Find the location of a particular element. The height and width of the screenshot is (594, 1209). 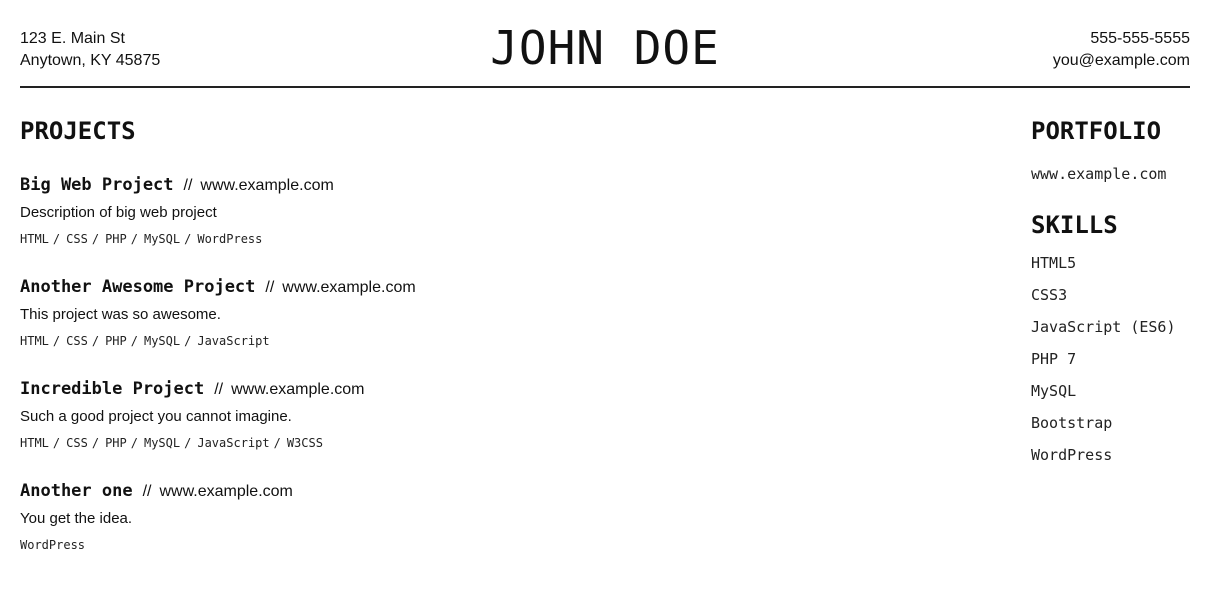

projects-title: PROJECTS is located at coordinates (78, 131).